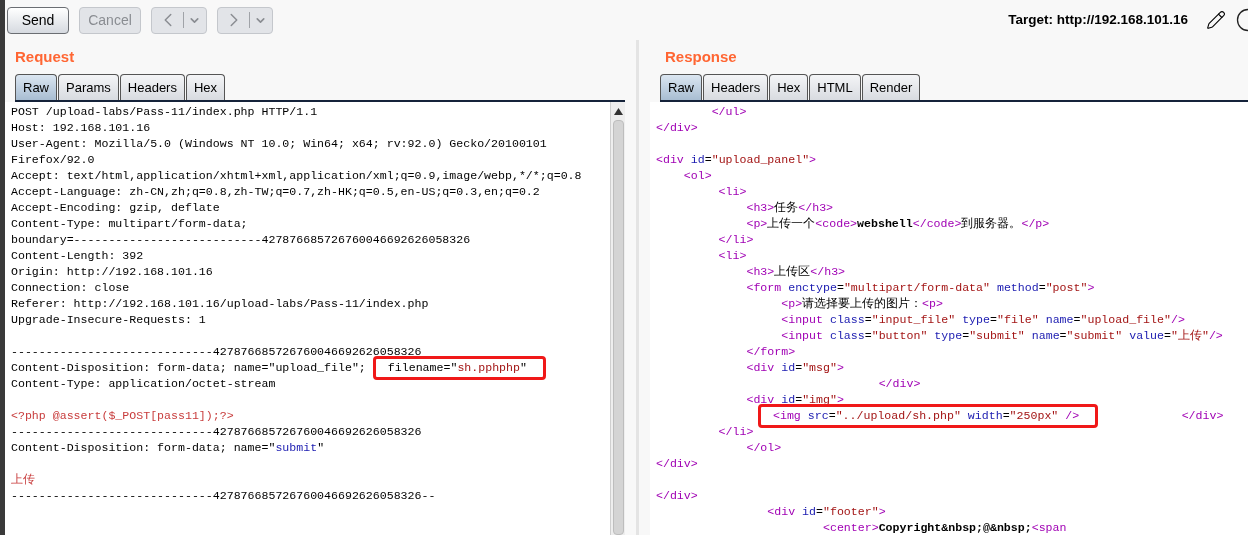  I want to click on code-line: <center>Copyright&nbsp;@&nbsp;<span, so click(944, 527).